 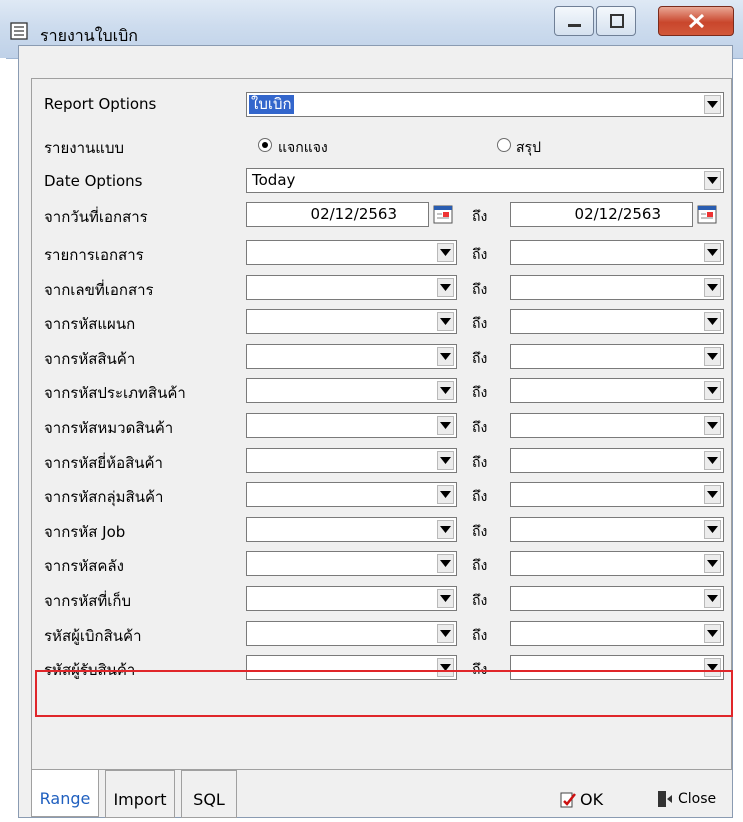 I want to click on maximize-icon, so click(x=617, y=21).